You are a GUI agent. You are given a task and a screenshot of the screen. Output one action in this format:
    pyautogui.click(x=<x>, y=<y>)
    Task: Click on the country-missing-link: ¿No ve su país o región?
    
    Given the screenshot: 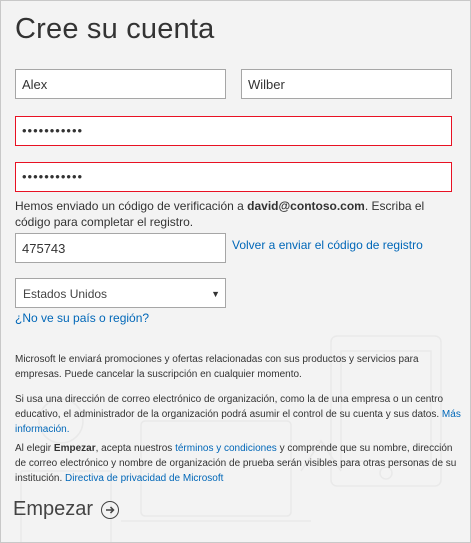 What is the action you would take?
    pyautogui.click(x=82, y=318)
    